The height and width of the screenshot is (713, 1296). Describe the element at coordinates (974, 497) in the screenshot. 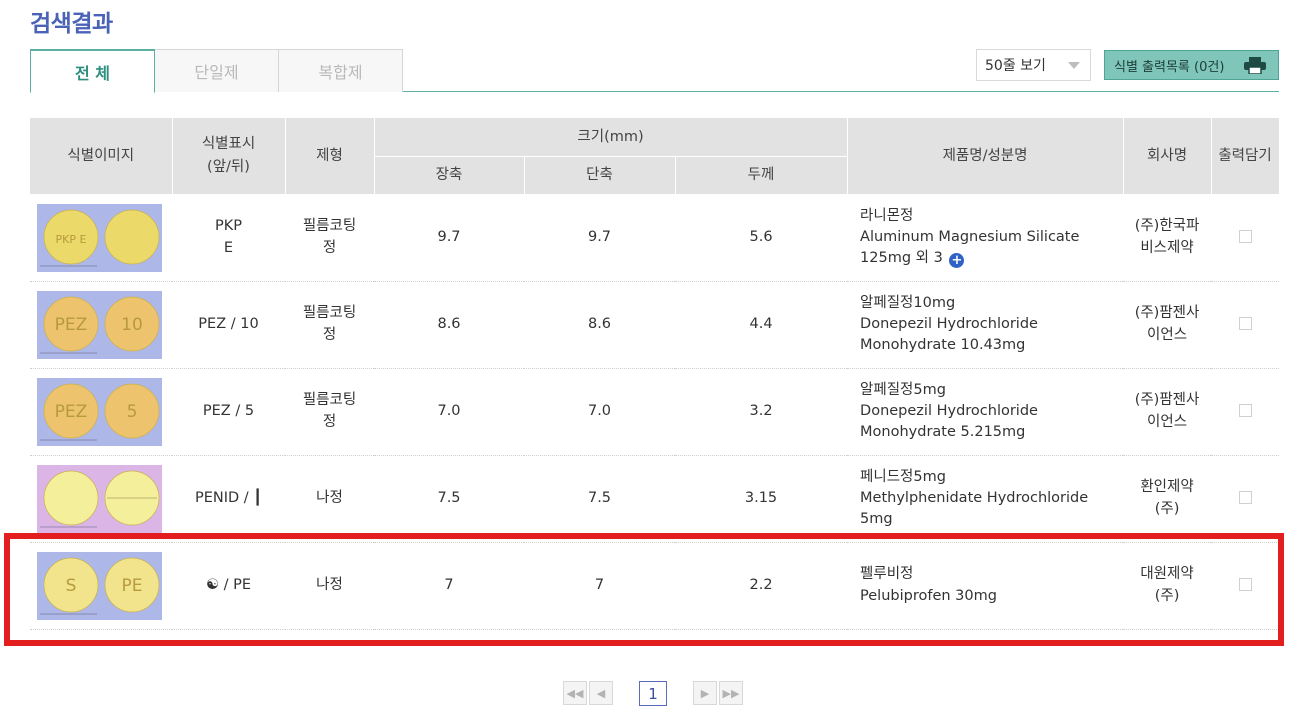

I see `ingredient-text: Methylphenidate Hydrochloride` at that location.